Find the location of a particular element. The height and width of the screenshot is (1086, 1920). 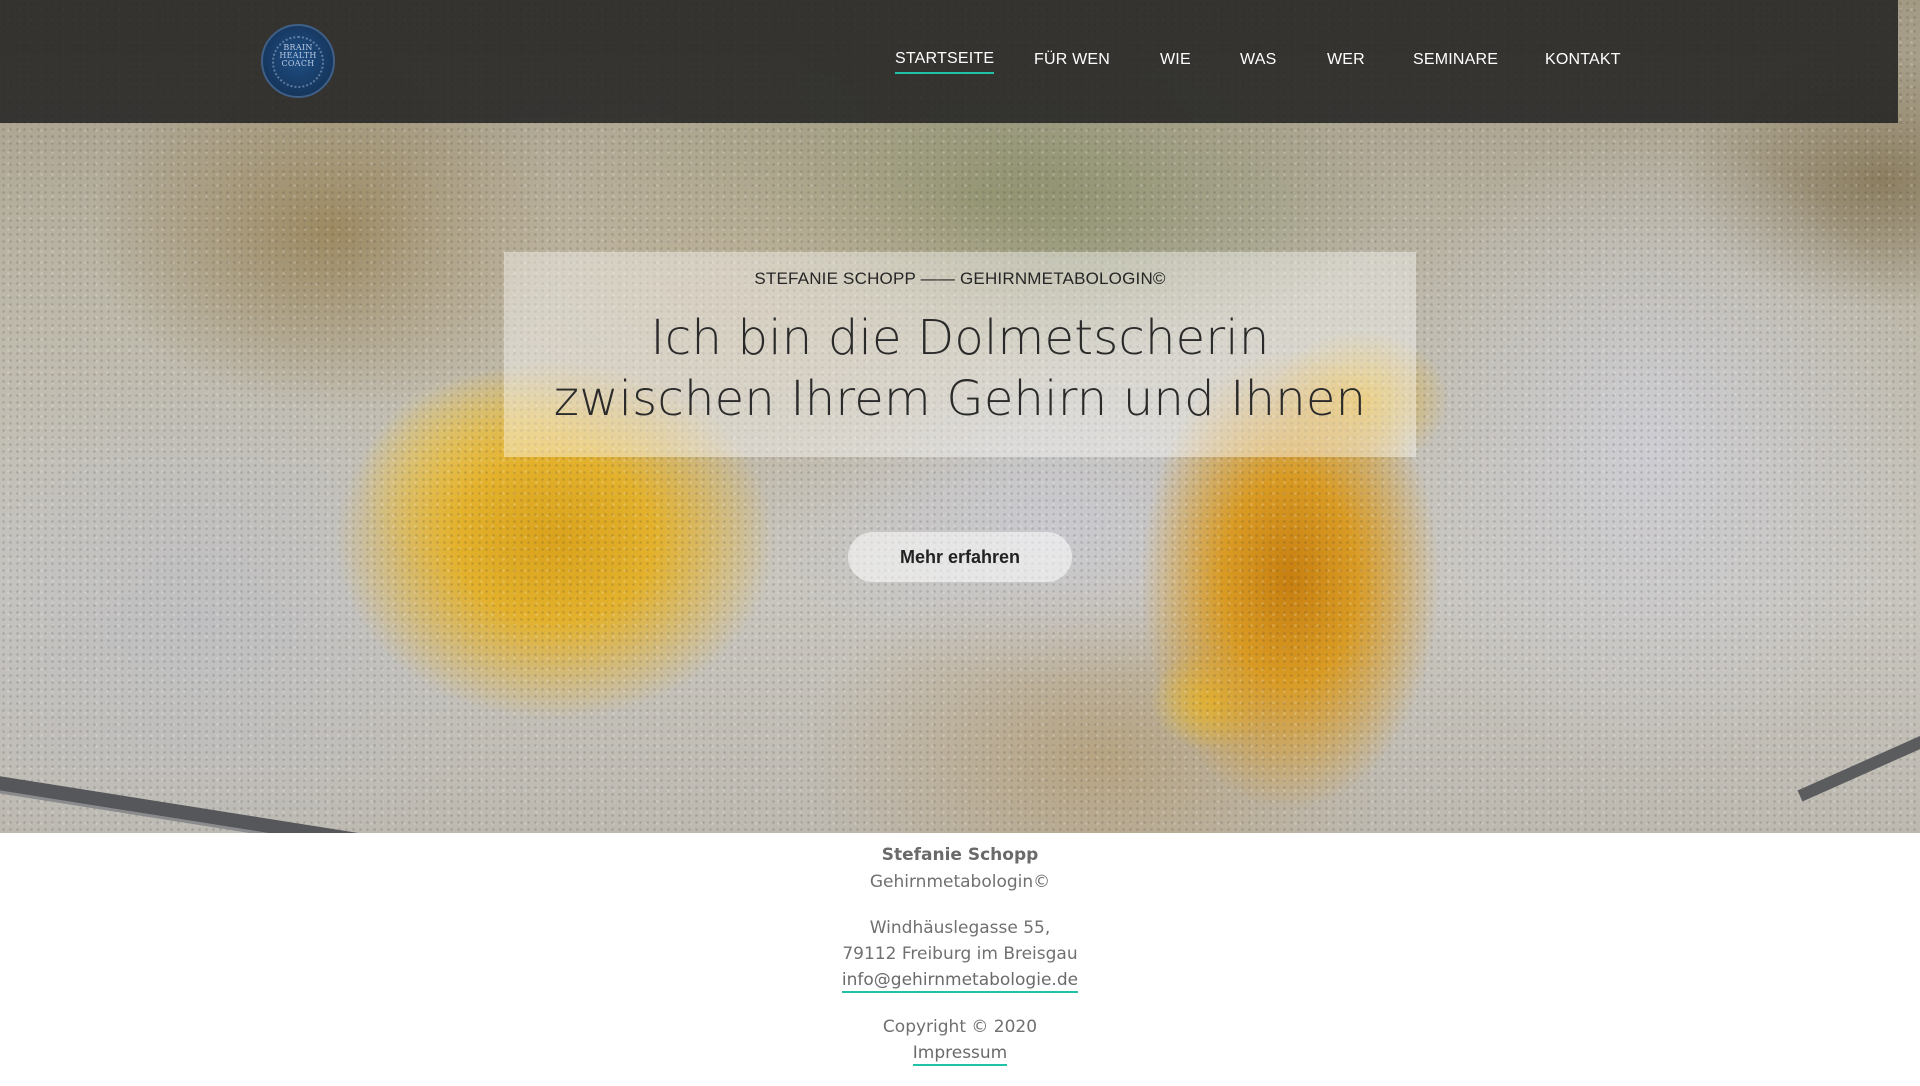

footer-email-link: info@gehirnmetabologie.de is located at coordinates (960, 981).